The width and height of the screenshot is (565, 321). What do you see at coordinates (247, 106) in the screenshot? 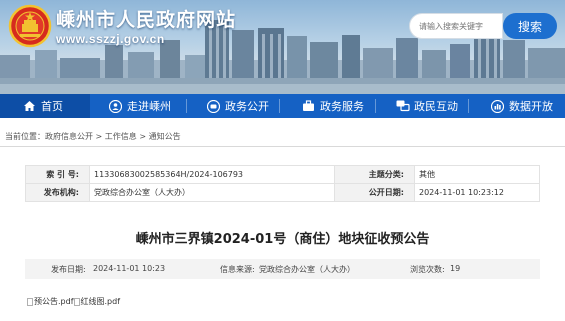
I see `nav-label-gov-affairs: 政务公开` at bounding box center [247, 106].